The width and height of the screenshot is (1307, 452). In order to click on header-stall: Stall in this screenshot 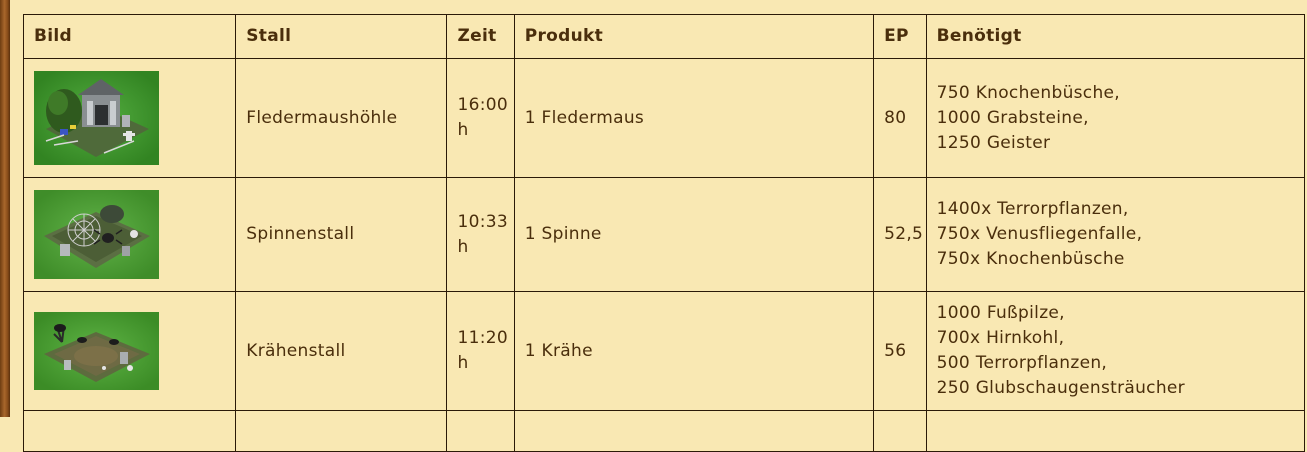, I will do `click(341, 36)`.